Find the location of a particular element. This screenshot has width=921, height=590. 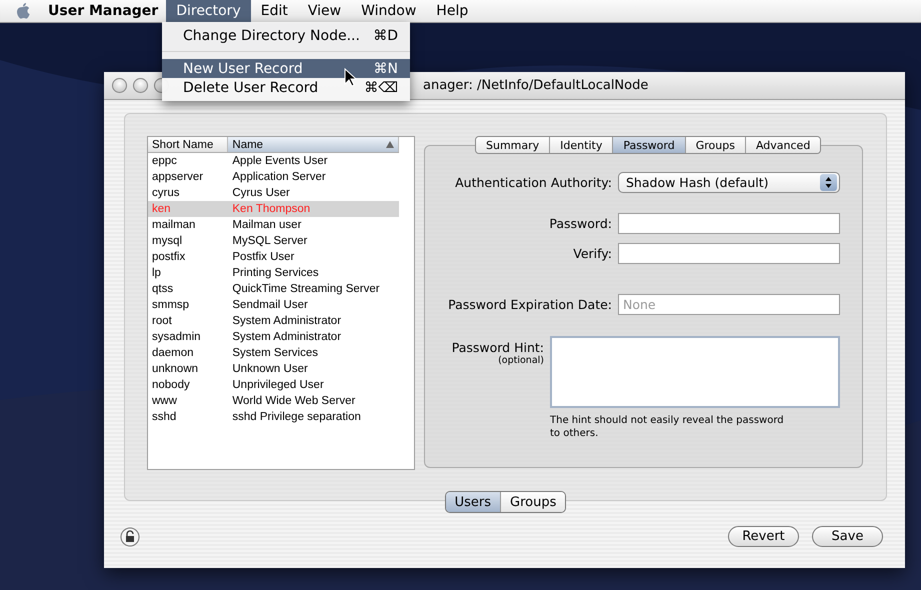

menu-item: New User Record ⌘N is located at coordinates (286, 68).